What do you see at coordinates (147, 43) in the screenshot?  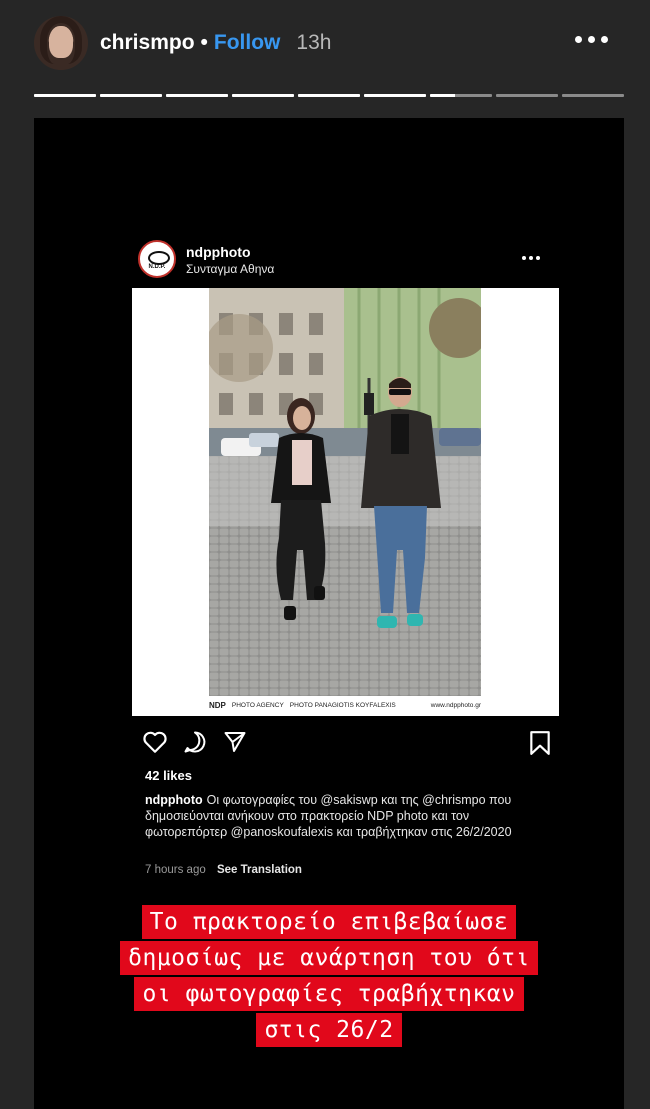 I see `story-username: chrismpo` at bounding box center [147, 43].